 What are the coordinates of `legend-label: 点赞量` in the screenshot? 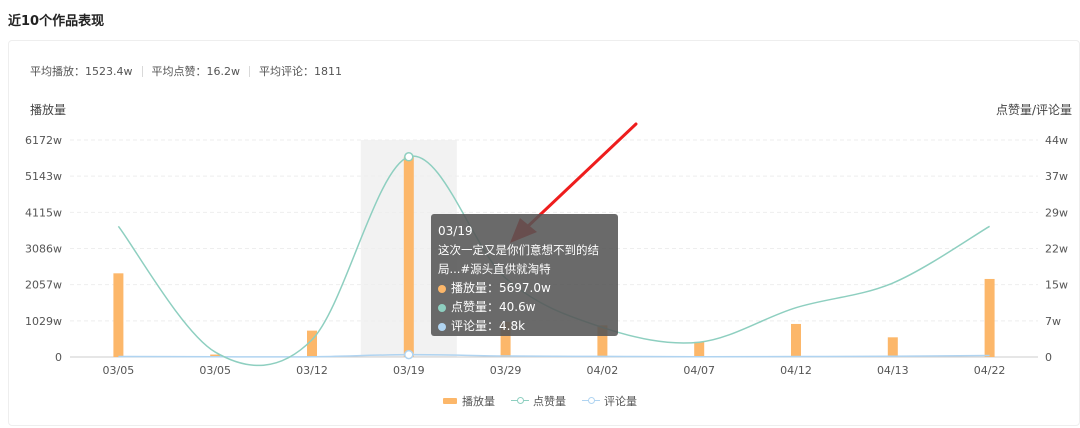 It's located at (549, 401).